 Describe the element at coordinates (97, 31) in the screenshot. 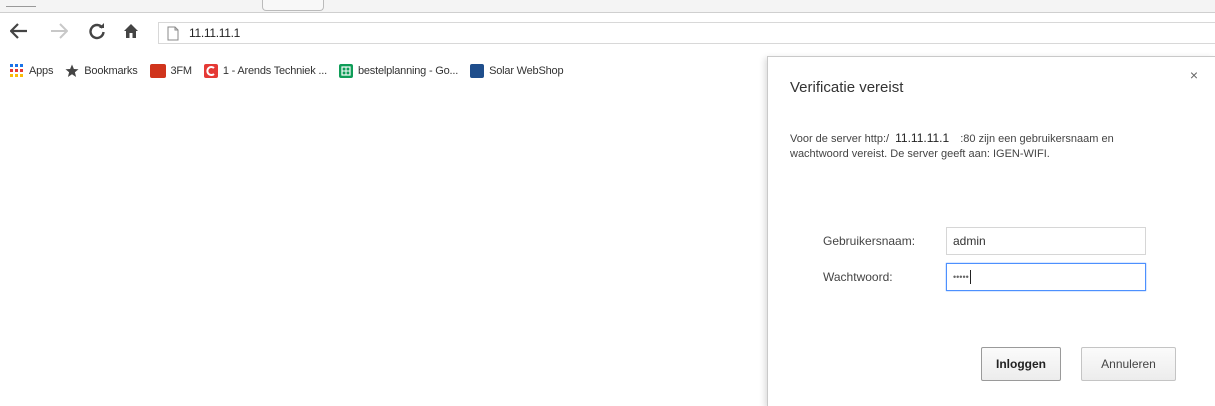

I see `reload-icon` at that location.